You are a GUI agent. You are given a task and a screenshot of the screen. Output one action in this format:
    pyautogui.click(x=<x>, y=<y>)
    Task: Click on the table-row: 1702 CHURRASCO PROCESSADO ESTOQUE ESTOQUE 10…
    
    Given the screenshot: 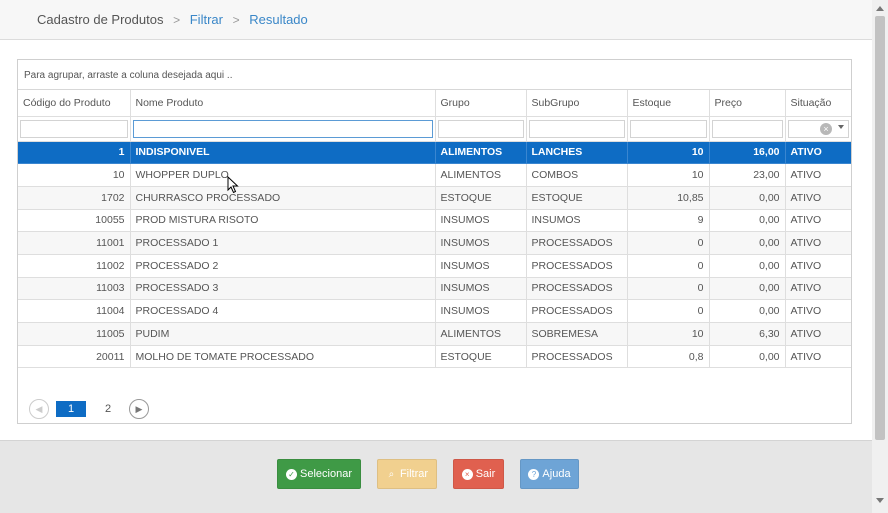 What is the action you would take?
    pyautogui.click(x=434, y=198)
    